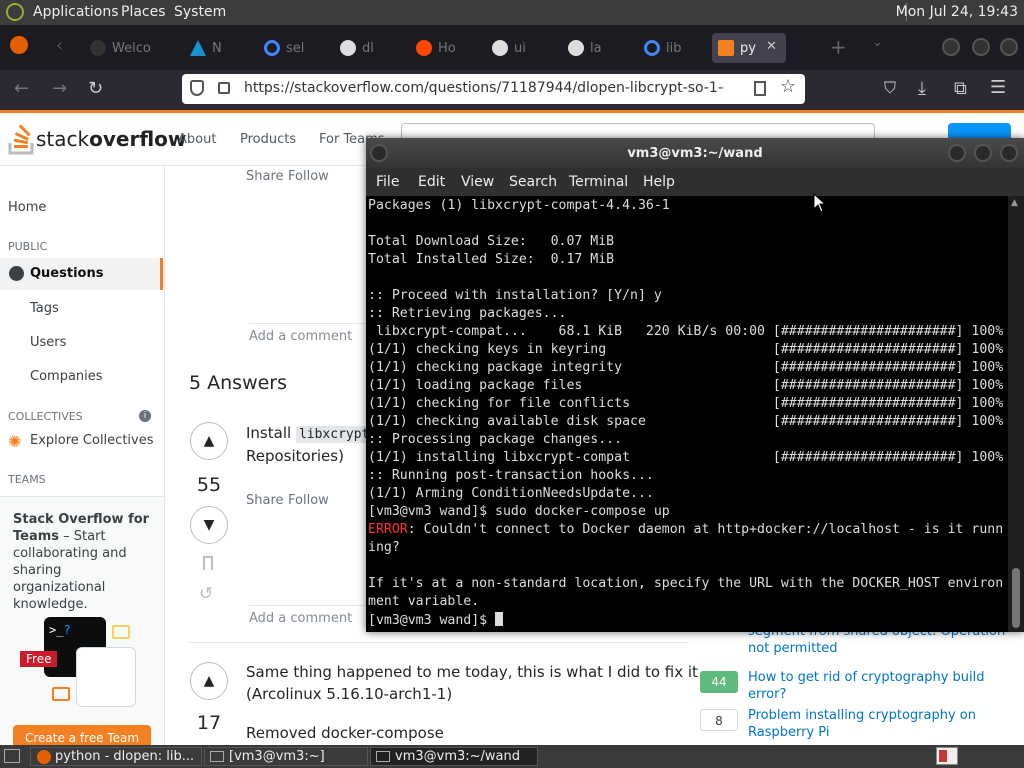 This screenshot has width=1024, height=768. What do you see at coordinates (265, 500) in the screenshot?
I see `answer1-share-link: Share` at bounding box center [265, 500].